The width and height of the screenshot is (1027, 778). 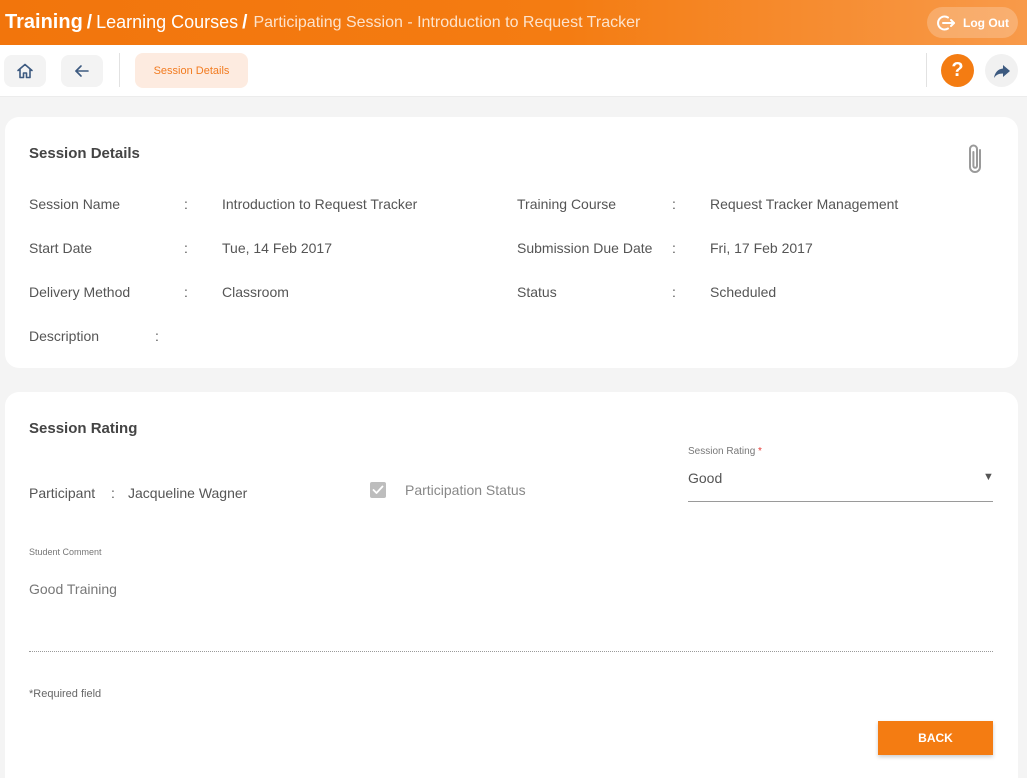 I want to click on logout-icon, so click(x=946, y=22).